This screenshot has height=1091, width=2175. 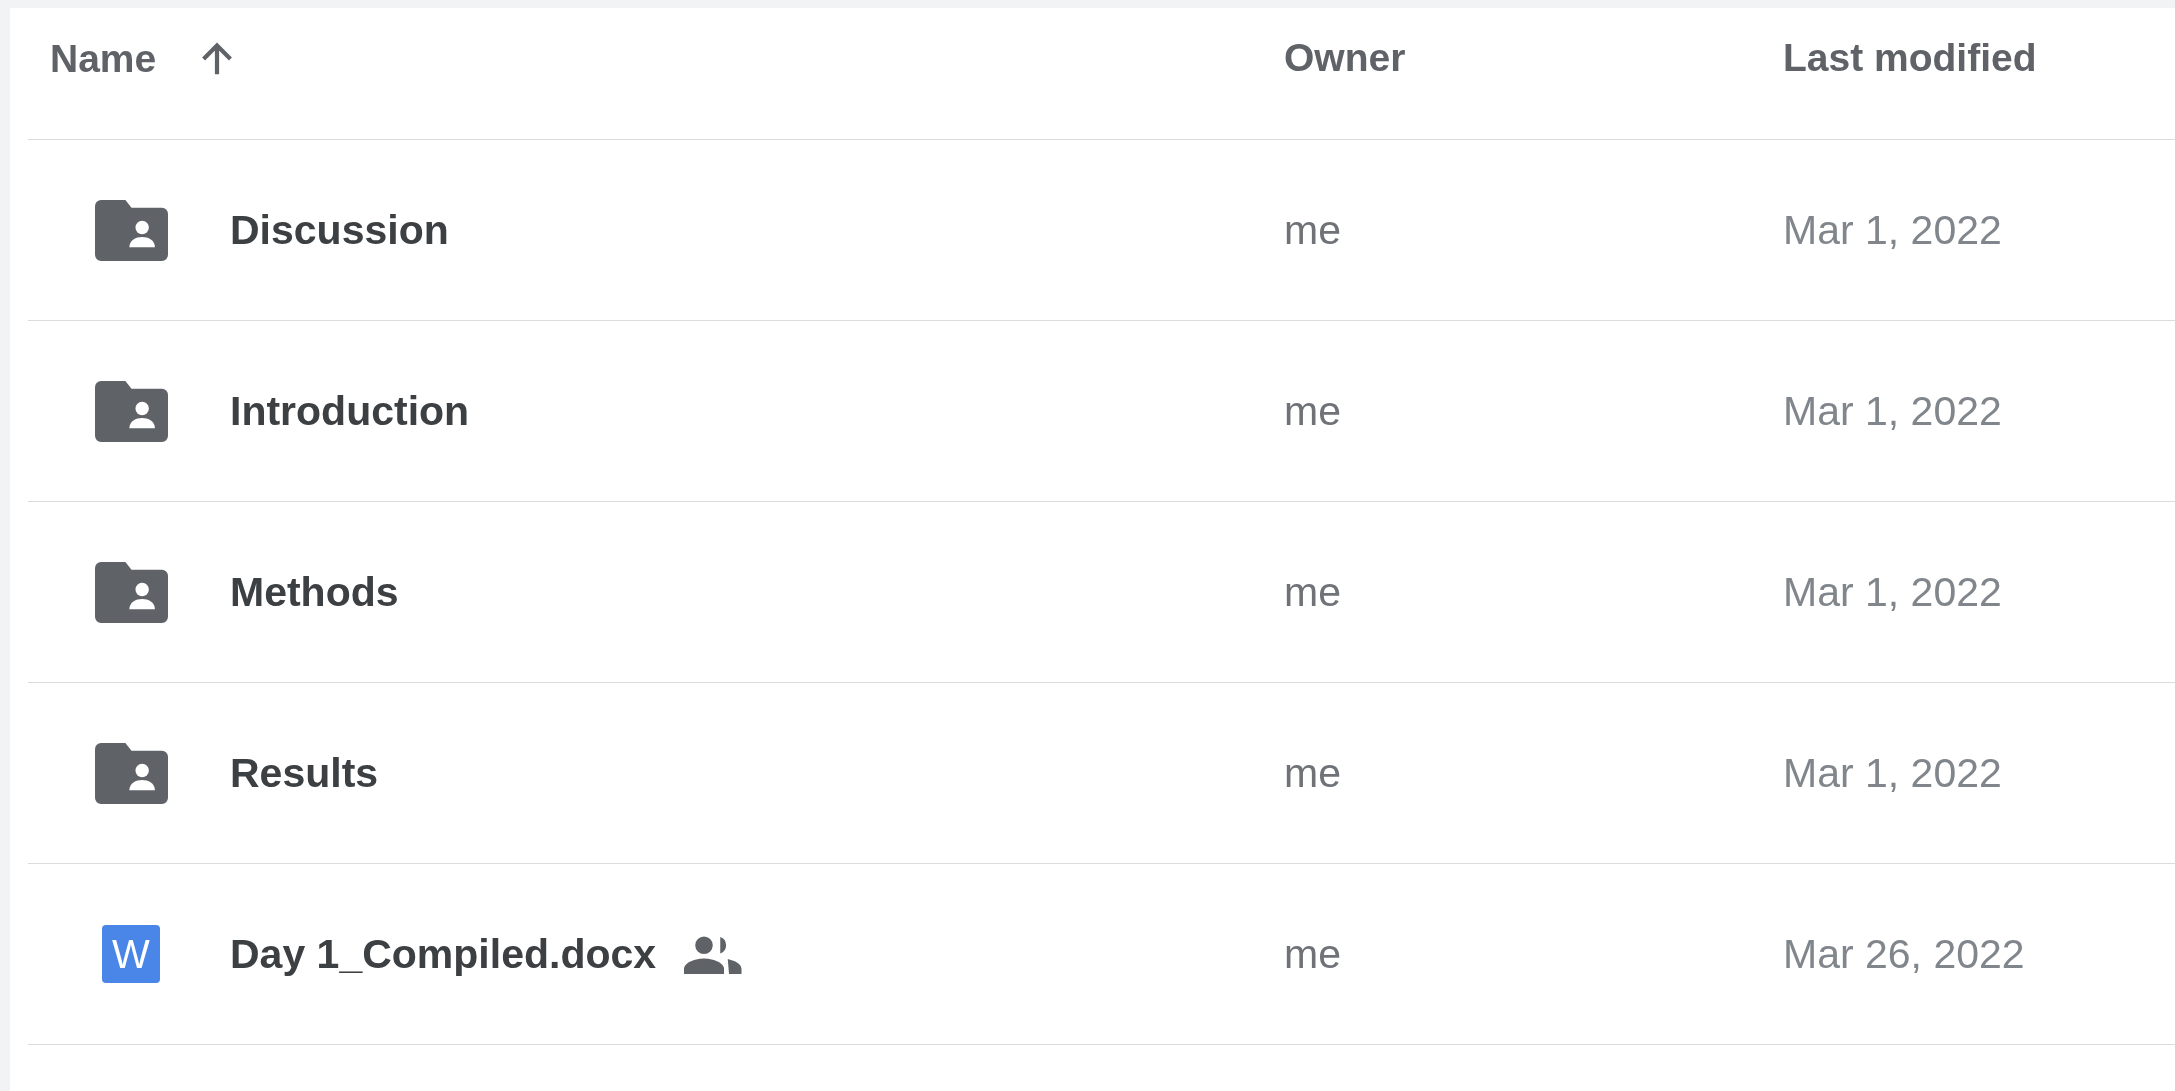 I want to click on file-name: Day 1_Compiled.docx, so click(x=443, y=954).